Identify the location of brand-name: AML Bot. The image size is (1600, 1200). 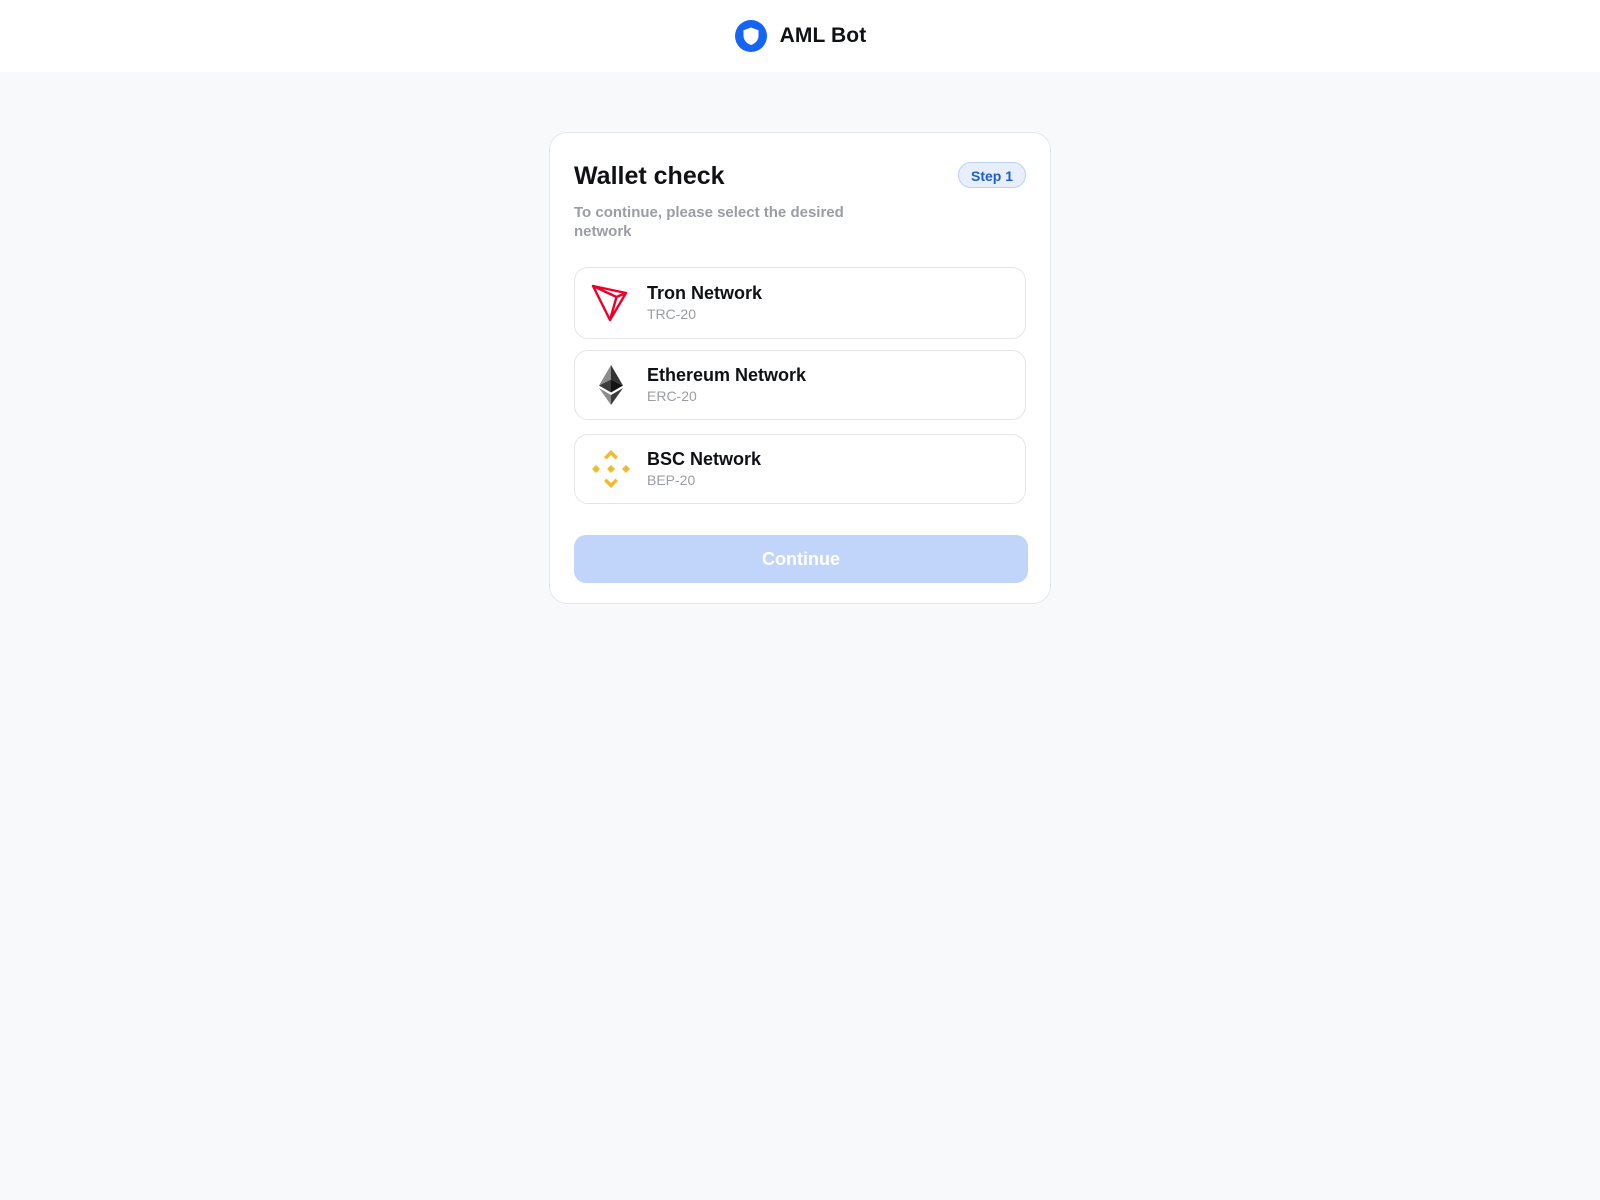
(823, 35).